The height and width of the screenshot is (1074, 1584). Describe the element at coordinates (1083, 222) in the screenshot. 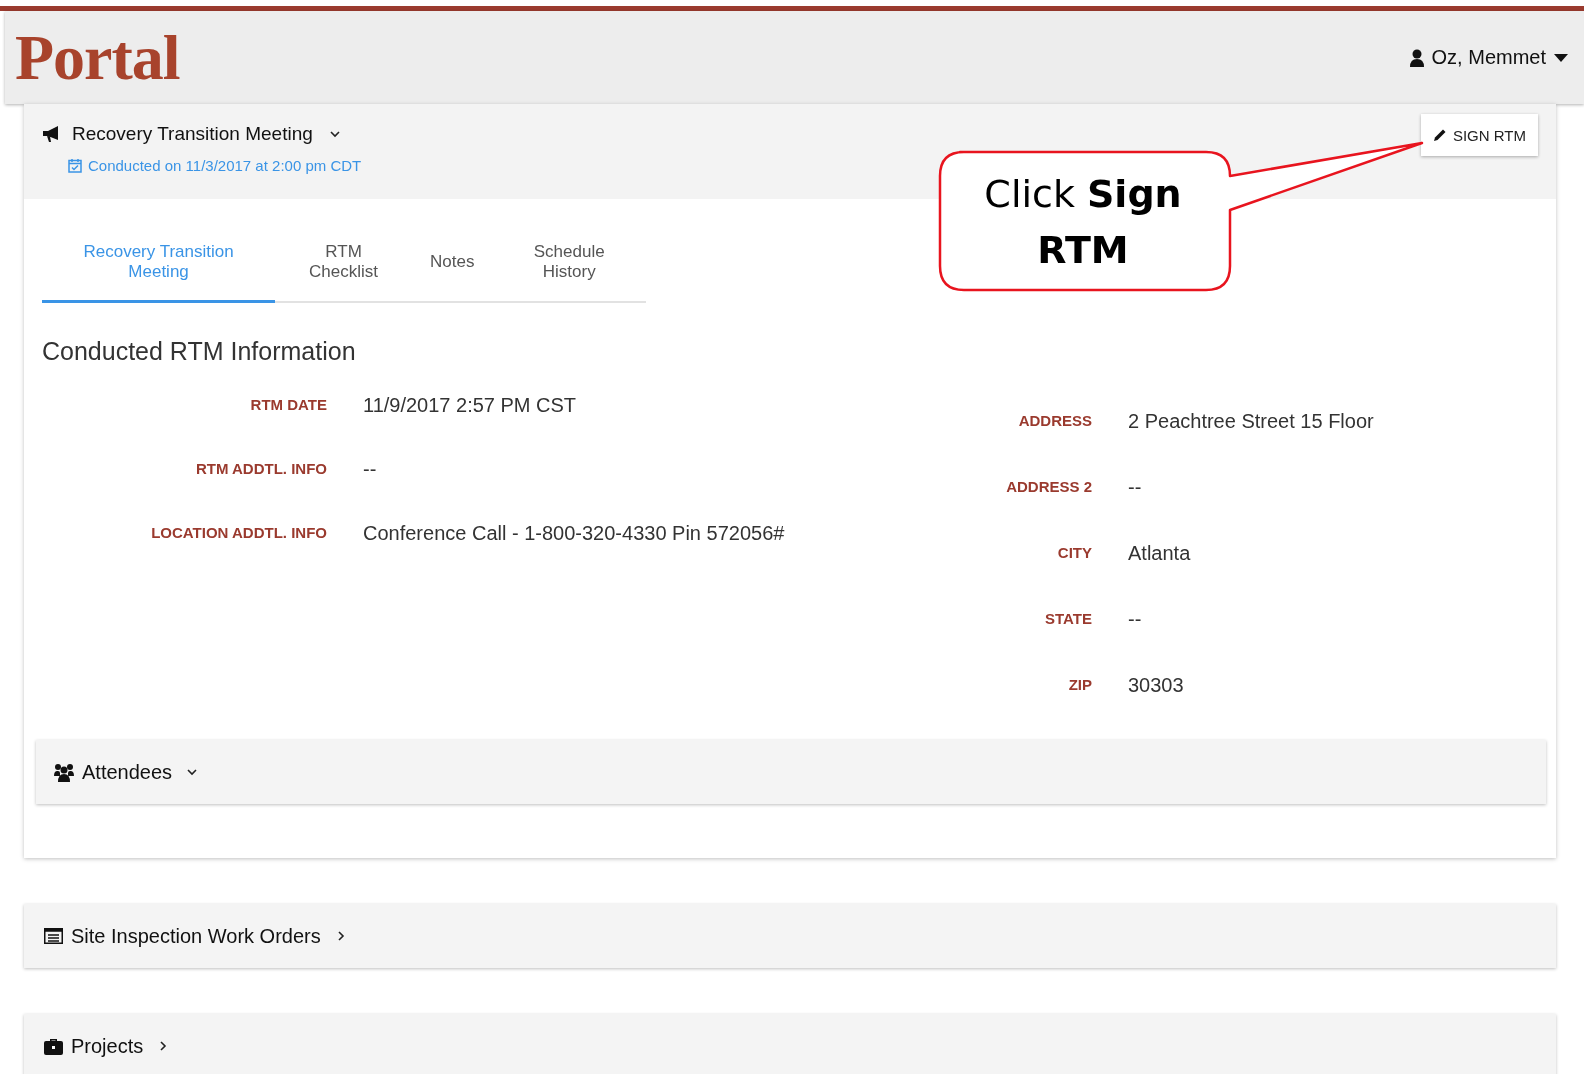

I see `callout-text: Click Sign RTM` at that location.